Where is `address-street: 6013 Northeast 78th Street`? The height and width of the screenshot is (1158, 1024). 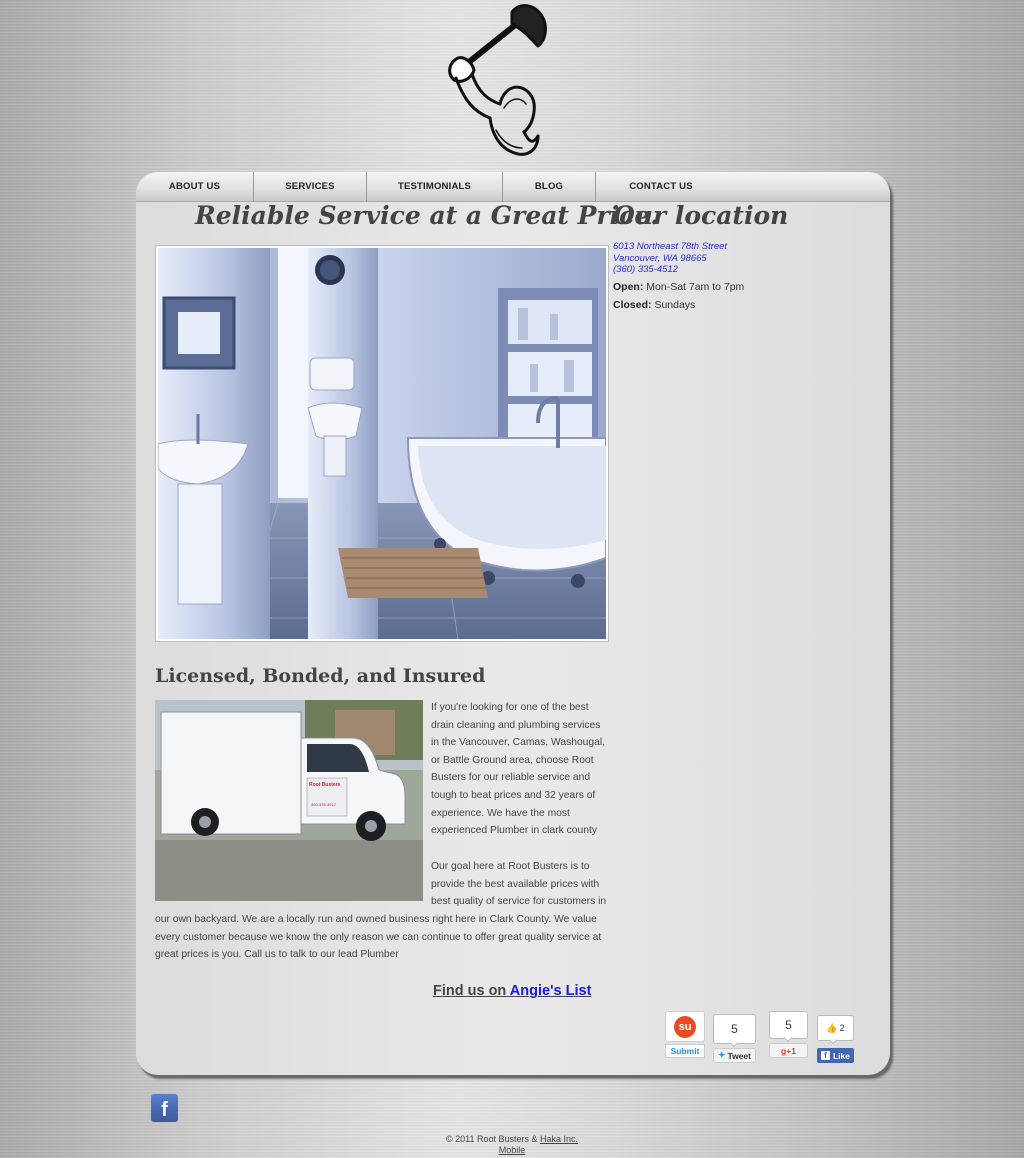 address-street: 6013 Northeast 78th Street is located at coordinates (670, 247).